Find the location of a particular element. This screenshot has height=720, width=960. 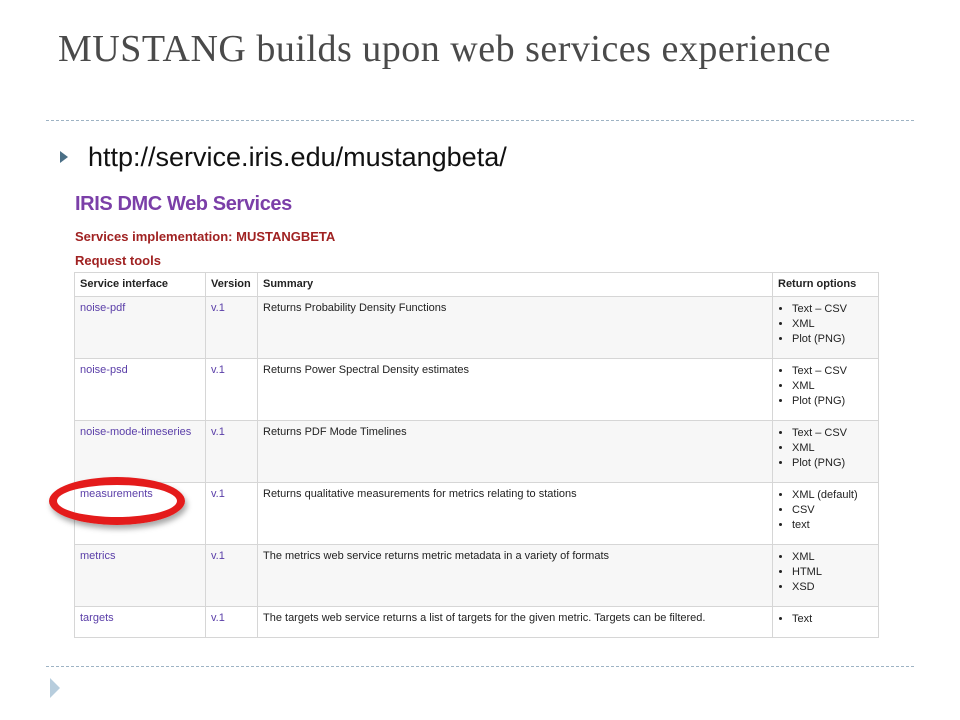

list-item: XSD is located at coordinates (832, 587).